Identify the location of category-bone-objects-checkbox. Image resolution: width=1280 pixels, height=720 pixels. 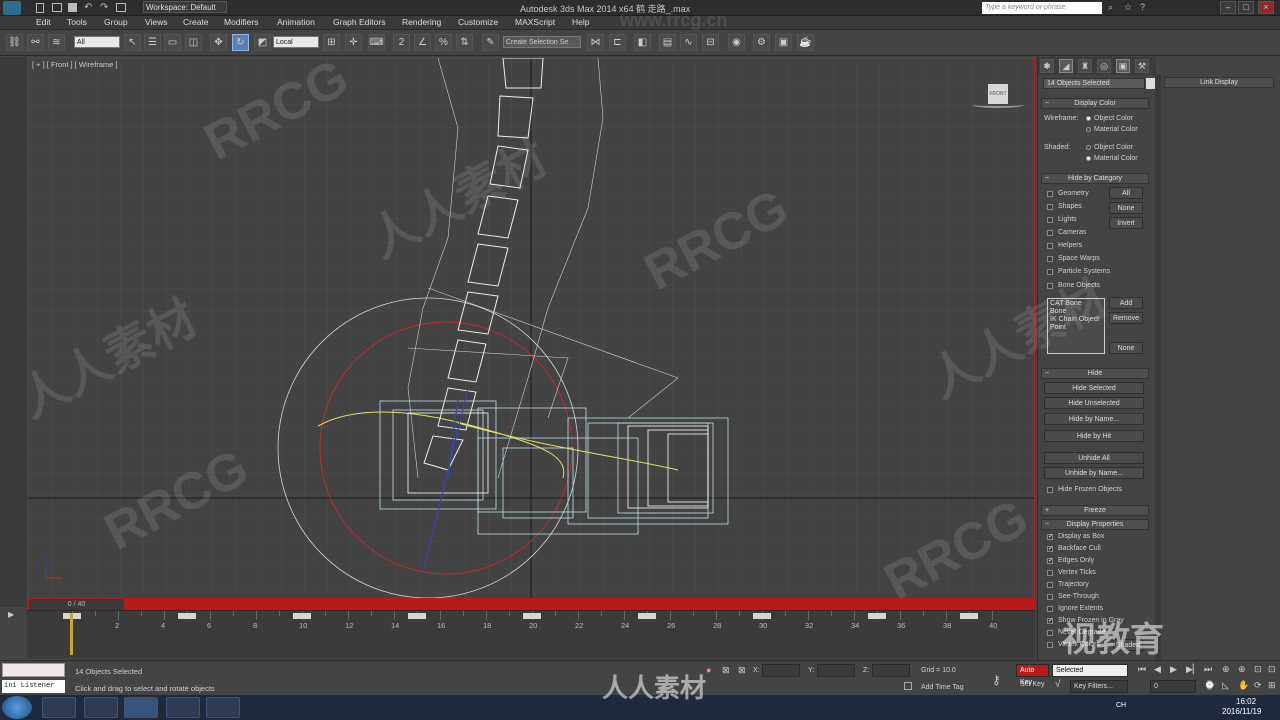
(1050, 286).